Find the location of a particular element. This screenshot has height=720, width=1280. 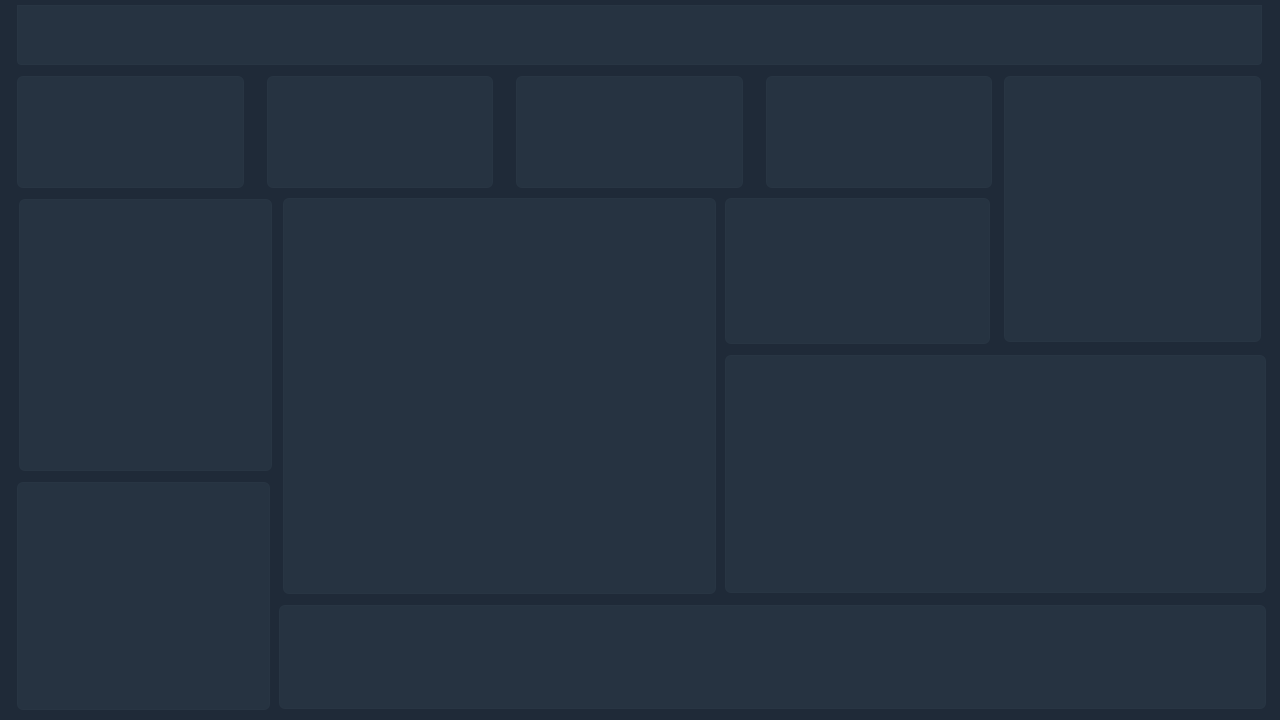

small-panel-right is located at coordinates (857, 271).